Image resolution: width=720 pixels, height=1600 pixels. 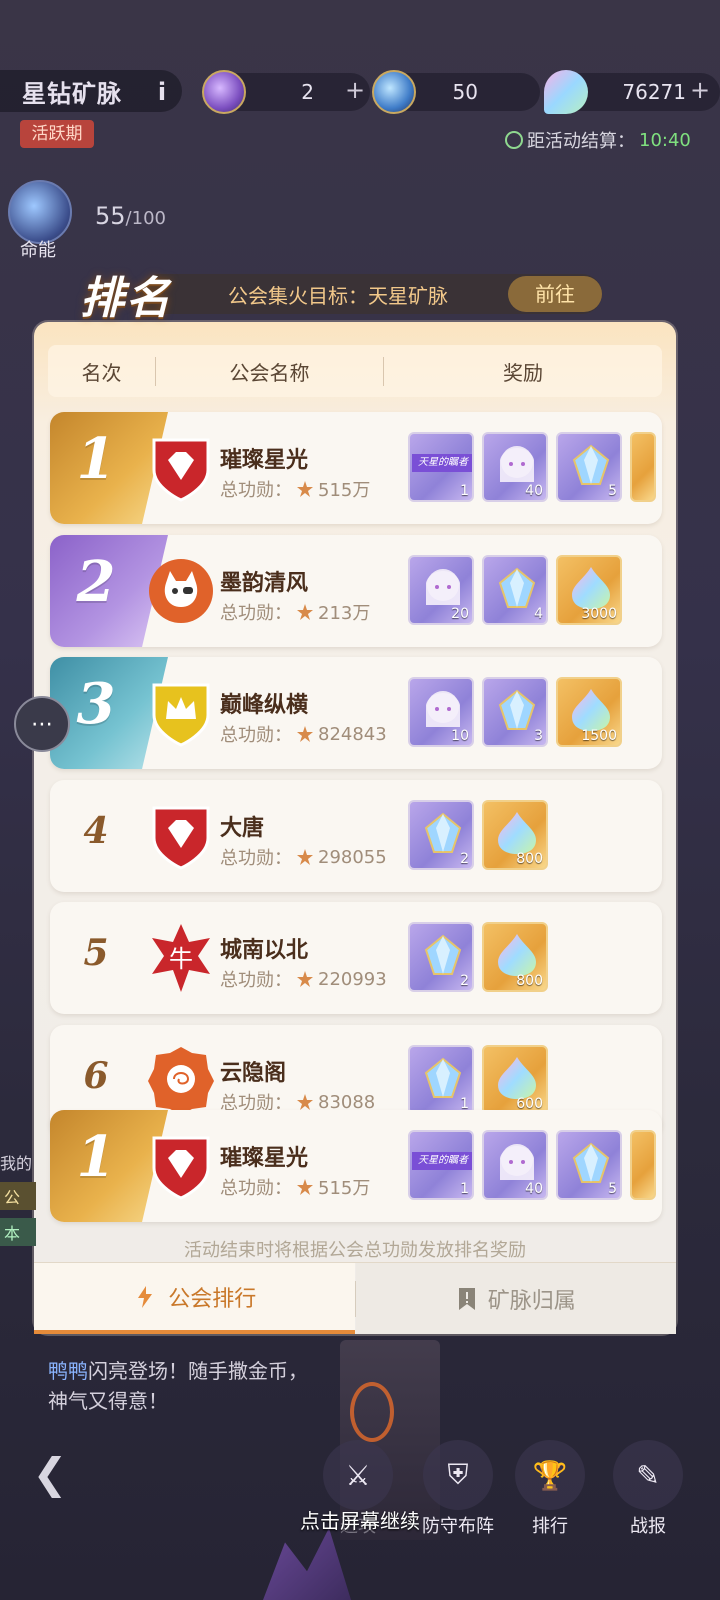 What do you see at coordinates (344, 613) in the screenshot?
I see `score-value: 213万` at bounding box center [344, 613].